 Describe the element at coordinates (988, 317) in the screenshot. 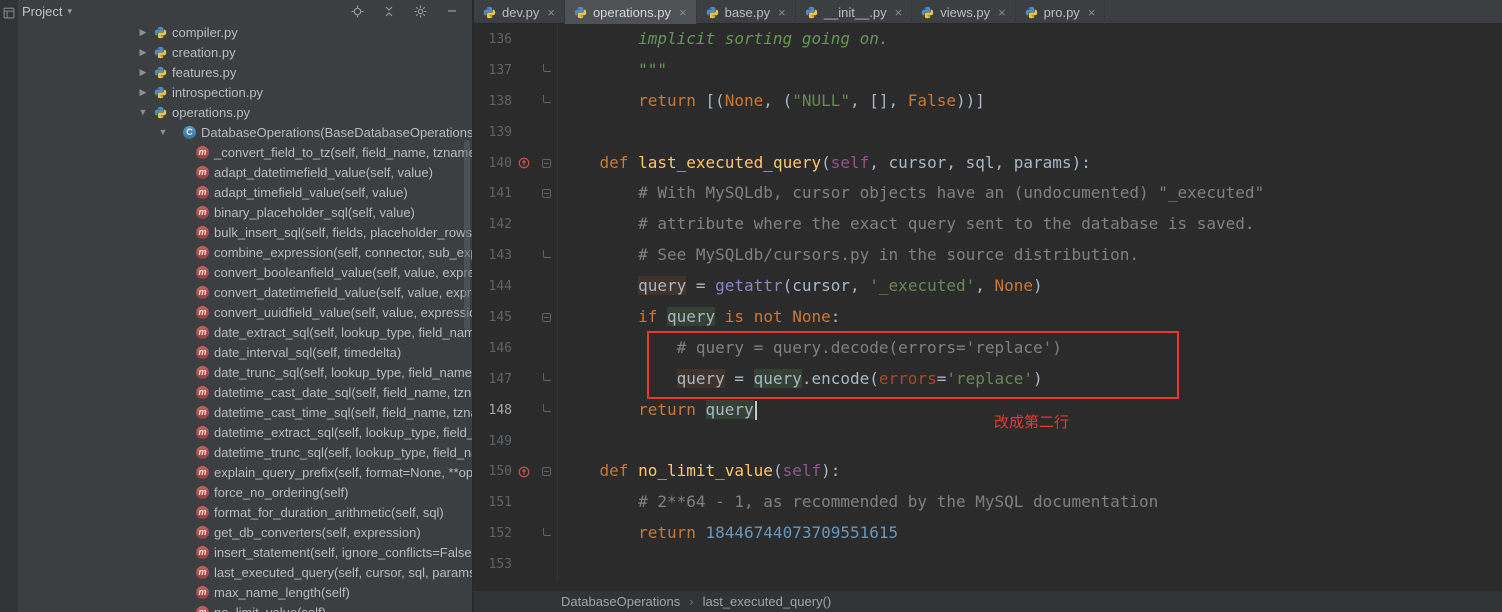

I see `code-line: 145 if query is not None:` at that location.